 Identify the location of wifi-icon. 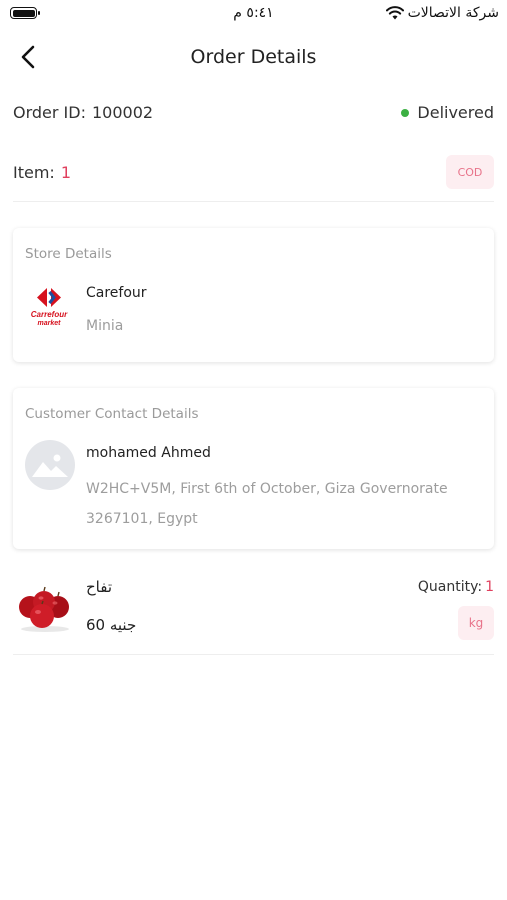
(394, 13).